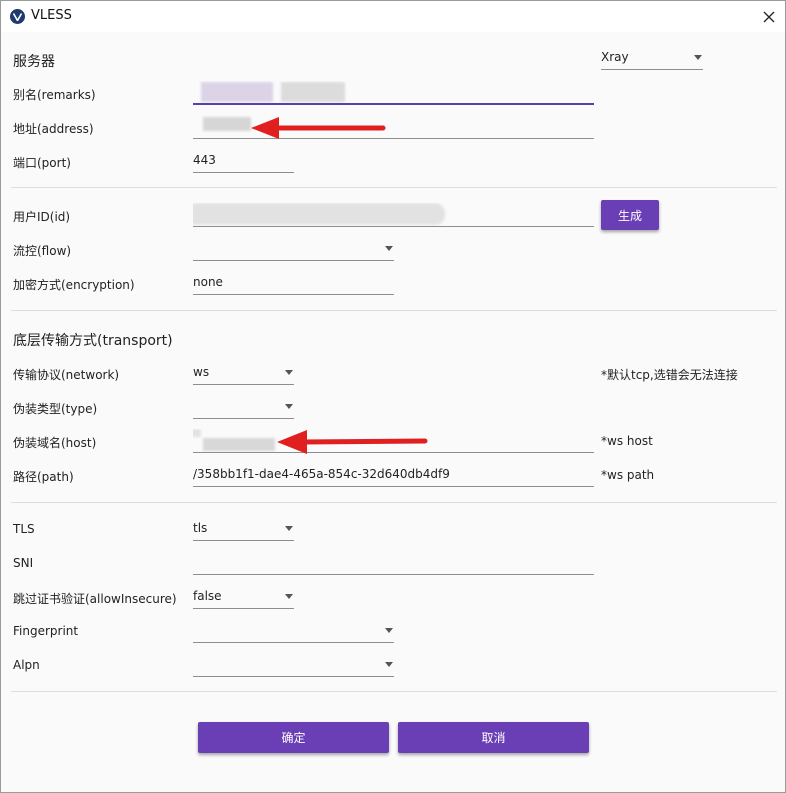 This screenshot has width=786, height=793. Describe the element at coordinates (627, 441) in the screenshot. I see `host-hint: *ws host` at that location.